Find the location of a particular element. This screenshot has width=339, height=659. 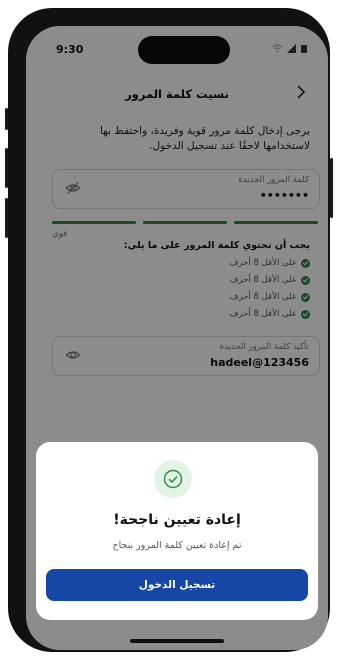

volume-up-button is located at coordinates (6, 168).